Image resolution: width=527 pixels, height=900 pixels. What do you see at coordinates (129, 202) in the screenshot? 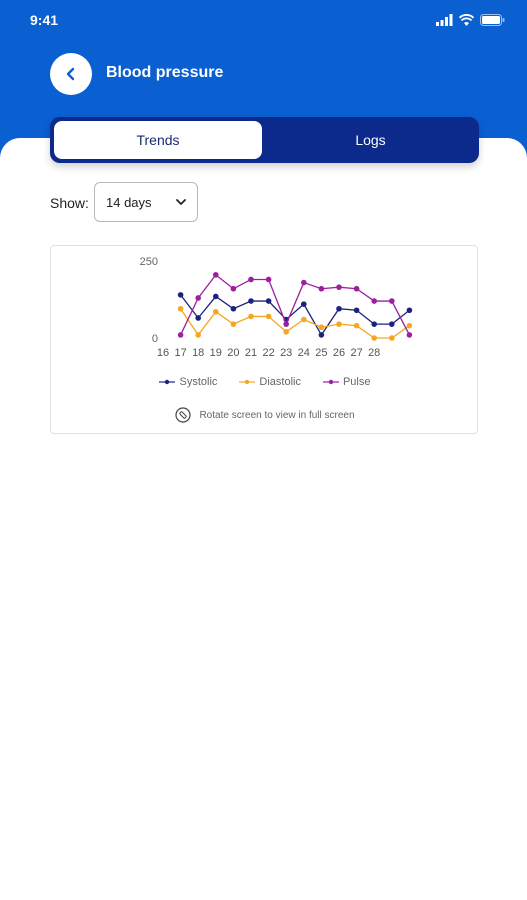
I see `period-select-value: 14 days` at bounding box center [129, 202].